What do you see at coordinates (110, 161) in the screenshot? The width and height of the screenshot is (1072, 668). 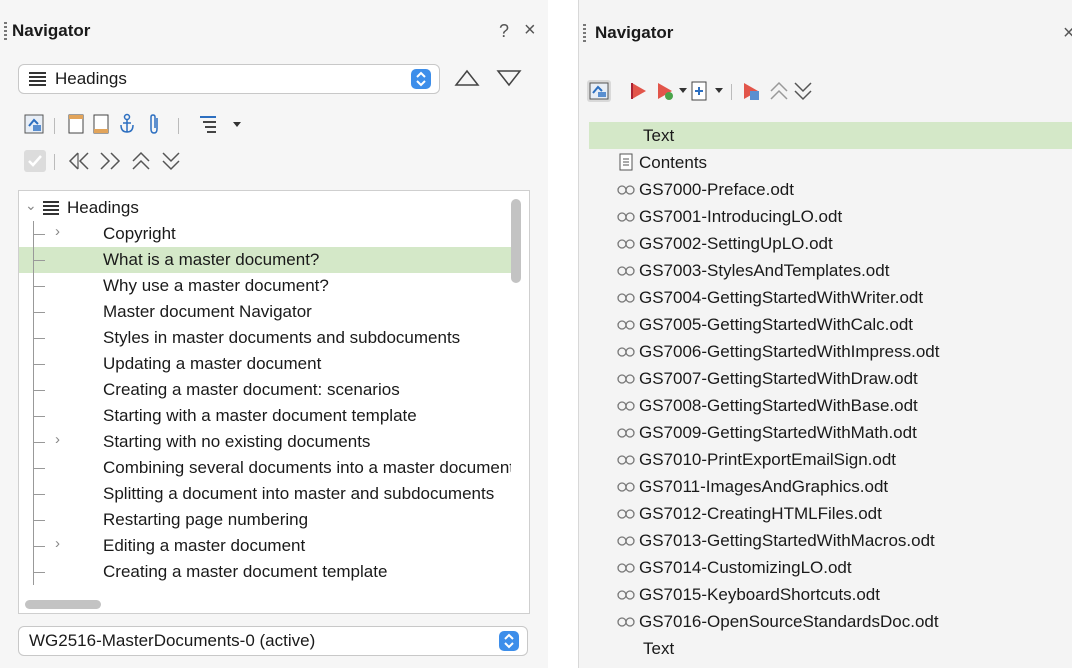 I see `demote-chapter-icon` at bounding box center [110, 161].